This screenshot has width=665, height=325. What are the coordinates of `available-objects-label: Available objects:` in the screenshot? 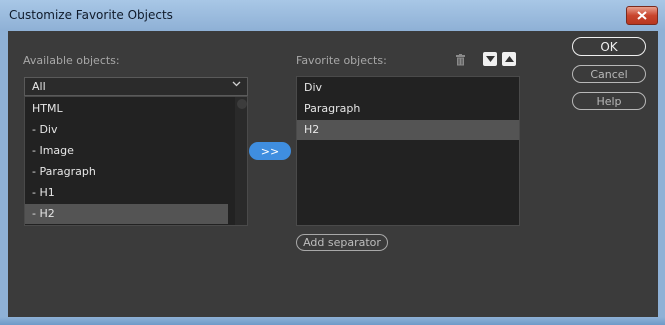 It's located at (71, 60).